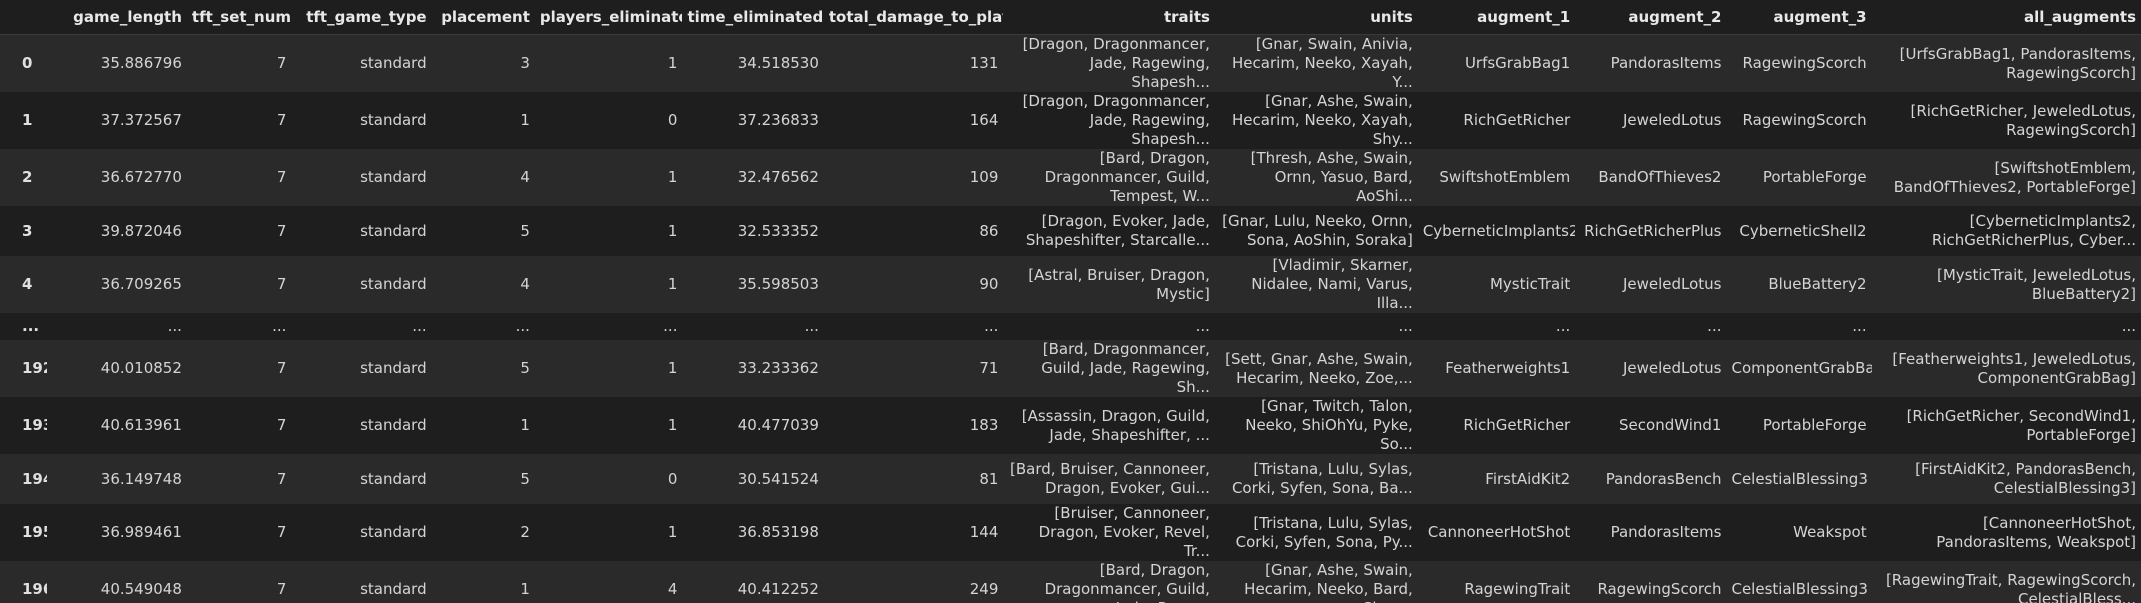  Describe the element at coordinates (1651, 17) in the screenshot. I see `column-header-augment-2: augment_2` at that location.